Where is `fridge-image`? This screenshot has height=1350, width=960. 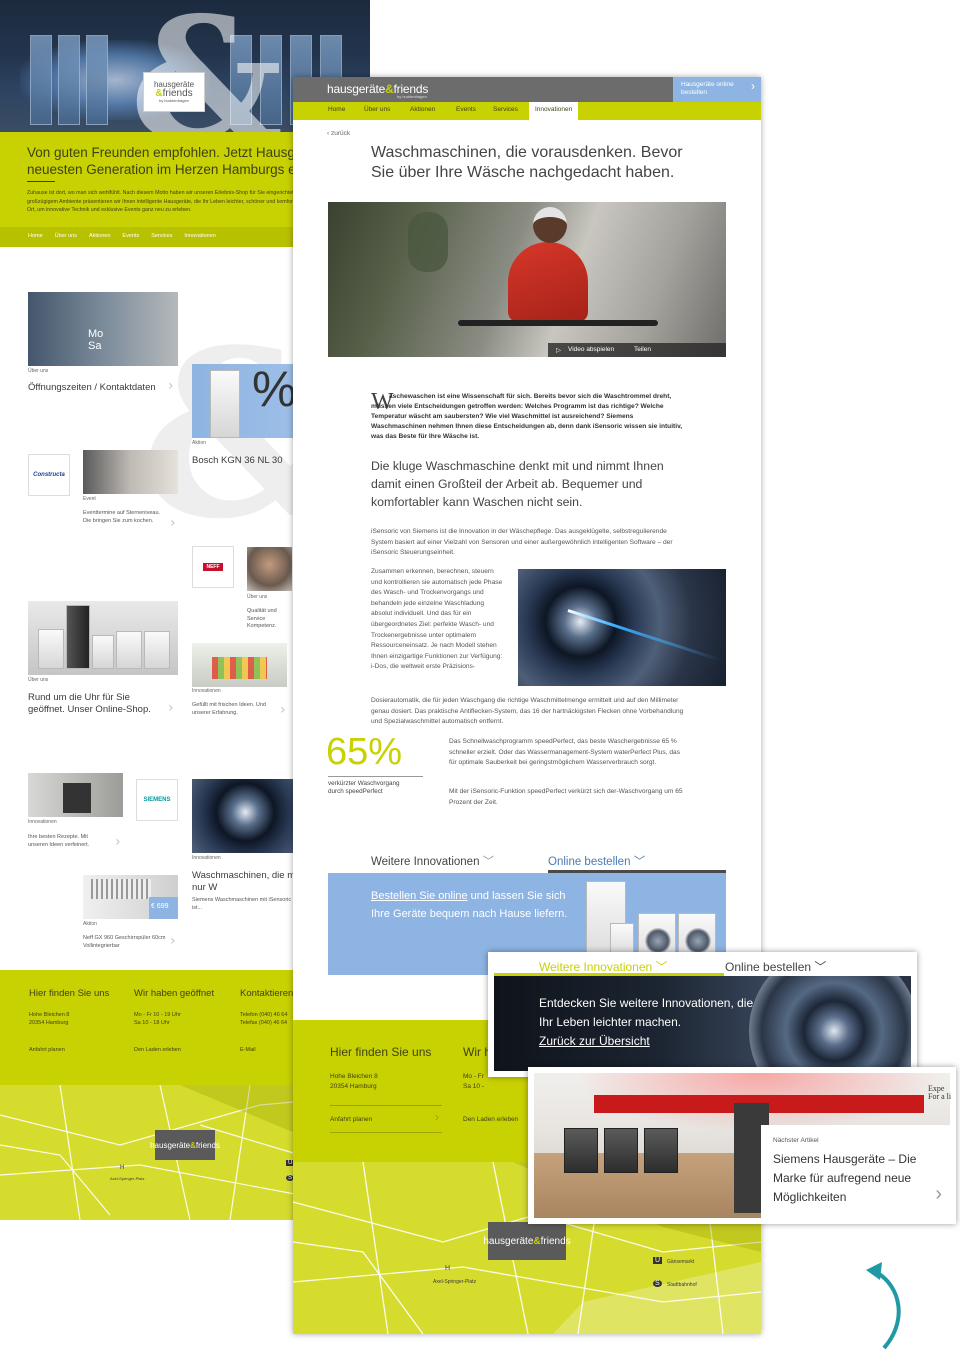
fridge-image is located at coordinates (225, 404).